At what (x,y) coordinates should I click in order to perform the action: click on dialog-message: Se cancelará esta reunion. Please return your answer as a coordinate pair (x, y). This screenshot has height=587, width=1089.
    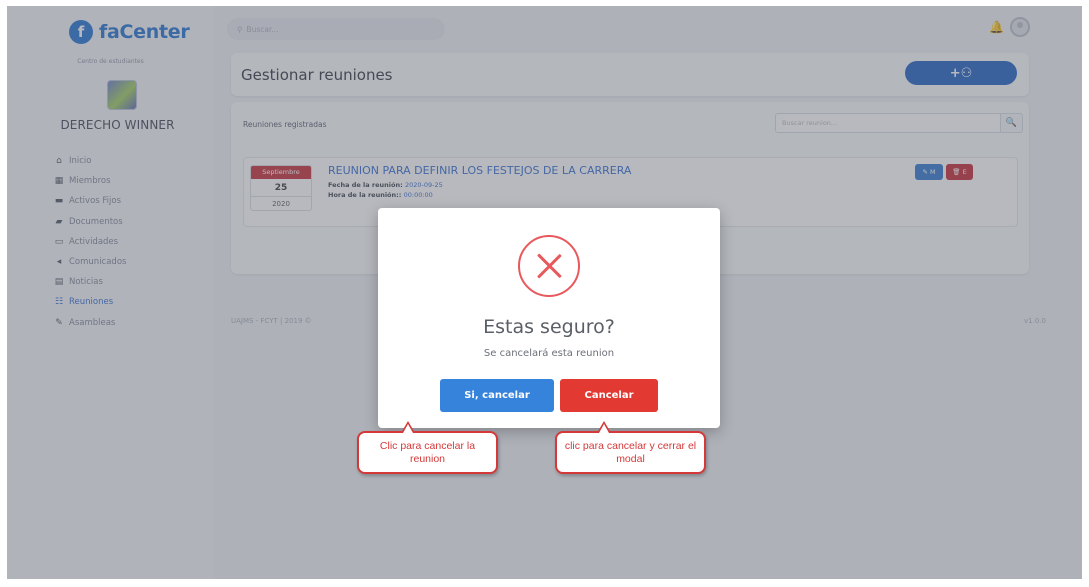
    Looking at the image, I should click on (549, 353).